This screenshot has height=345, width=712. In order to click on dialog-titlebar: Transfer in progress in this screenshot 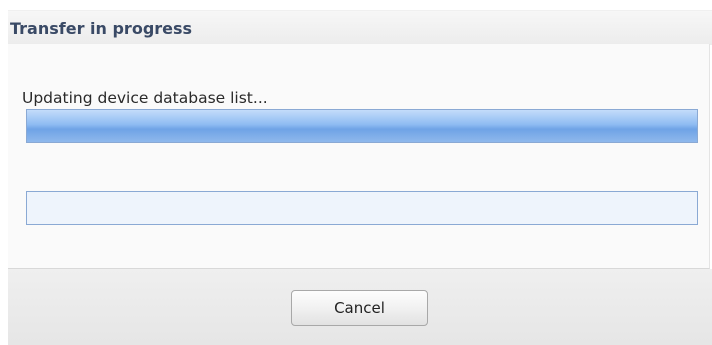, I will do `click(360, 27)`.